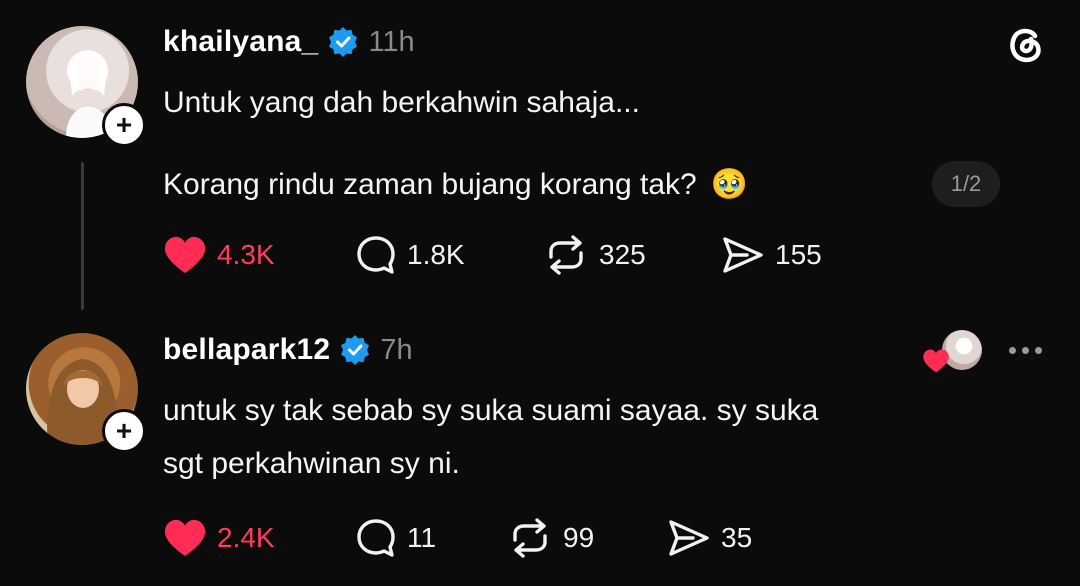 The width and height of the screenshot is (1080, 586). Describe the element at coordinates (430, 184) in the screenshot. I see `post-text: Korang rindu zaman bujang korang tak?` at that location.